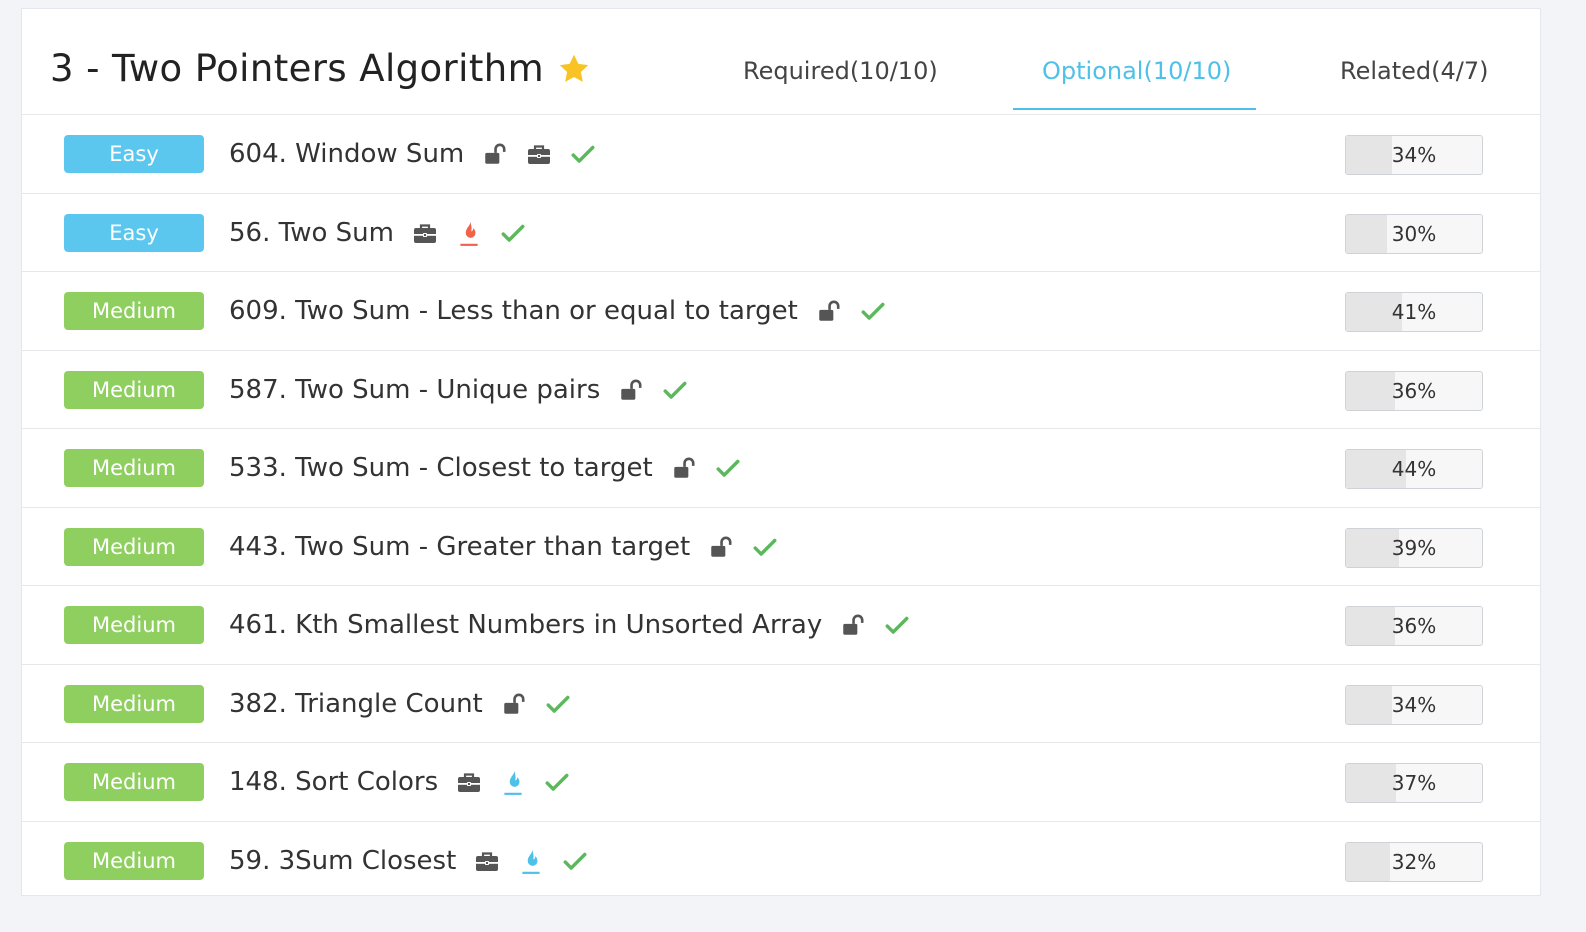 This screenshot has width=1586, height=932. What do you see at coordinates (781, 154) in the screenshot?
I see `problem-row: Easy 604. Window Sum 34%` at bounding box center [781, 154].